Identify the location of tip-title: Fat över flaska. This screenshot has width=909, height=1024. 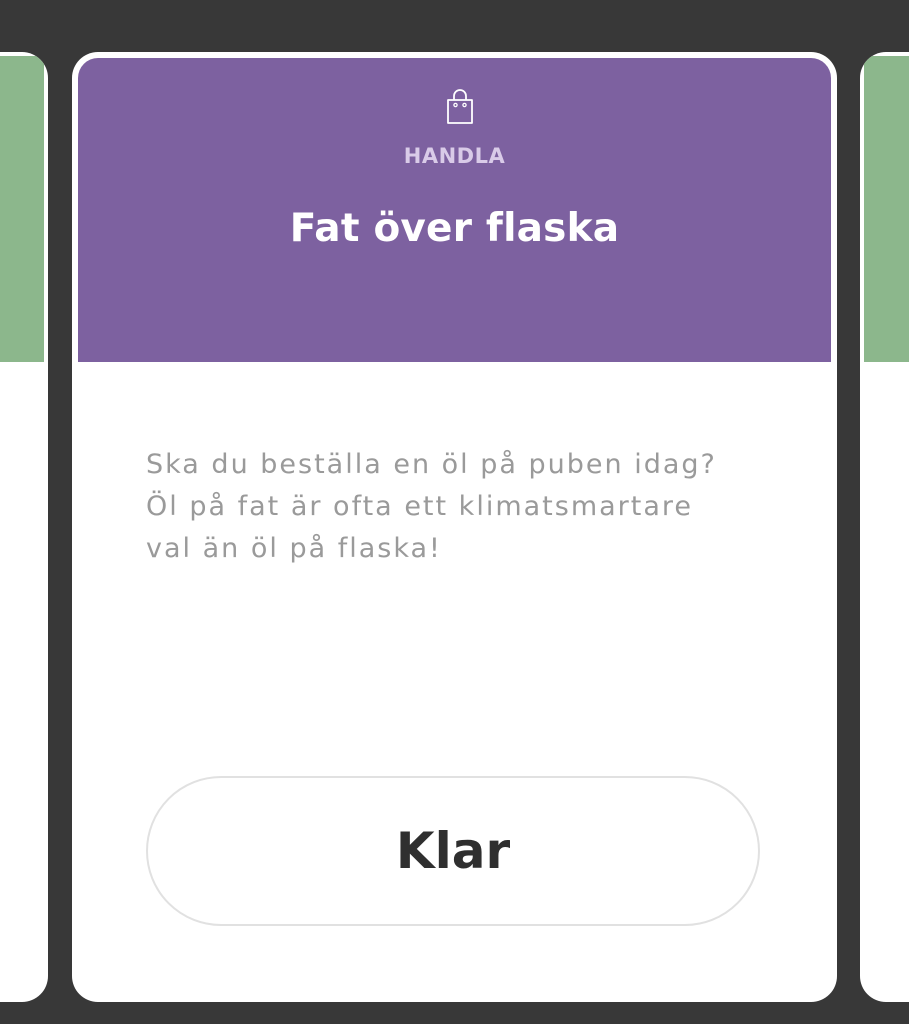
(454, 228).